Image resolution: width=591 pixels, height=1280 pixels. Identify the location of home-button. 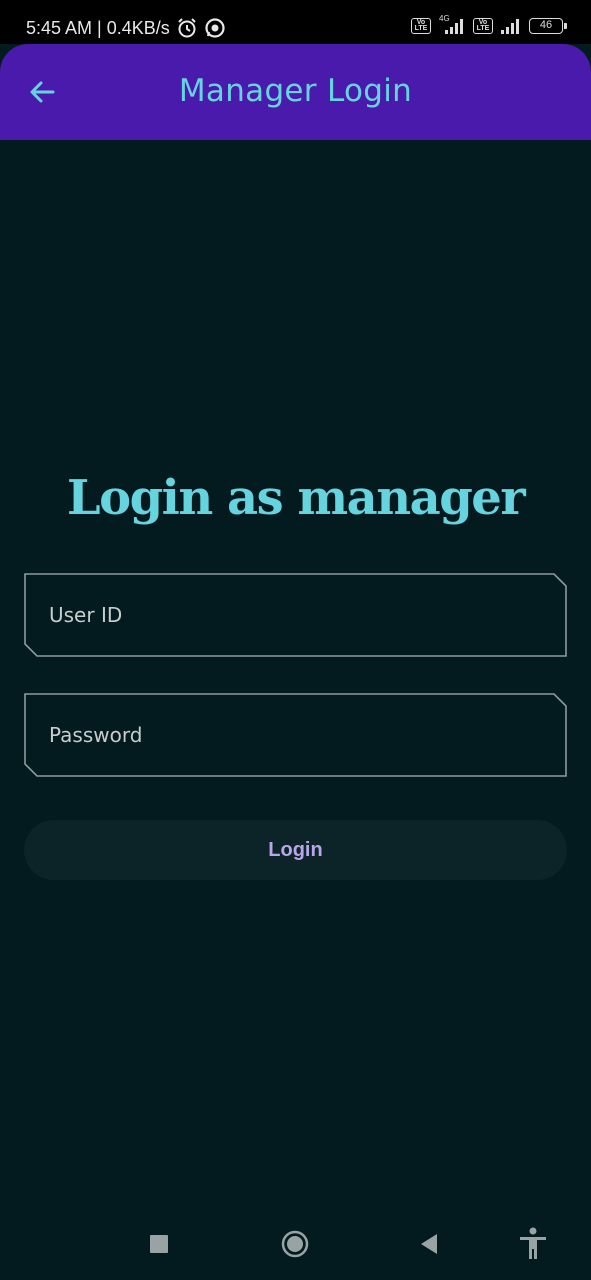
(295, 1244).